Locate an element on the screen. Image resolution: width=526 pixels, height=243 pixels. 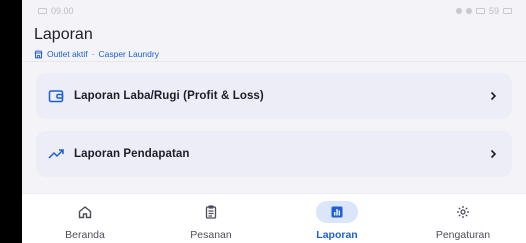
bar-chart-icon is located at coordinates (337, 211).